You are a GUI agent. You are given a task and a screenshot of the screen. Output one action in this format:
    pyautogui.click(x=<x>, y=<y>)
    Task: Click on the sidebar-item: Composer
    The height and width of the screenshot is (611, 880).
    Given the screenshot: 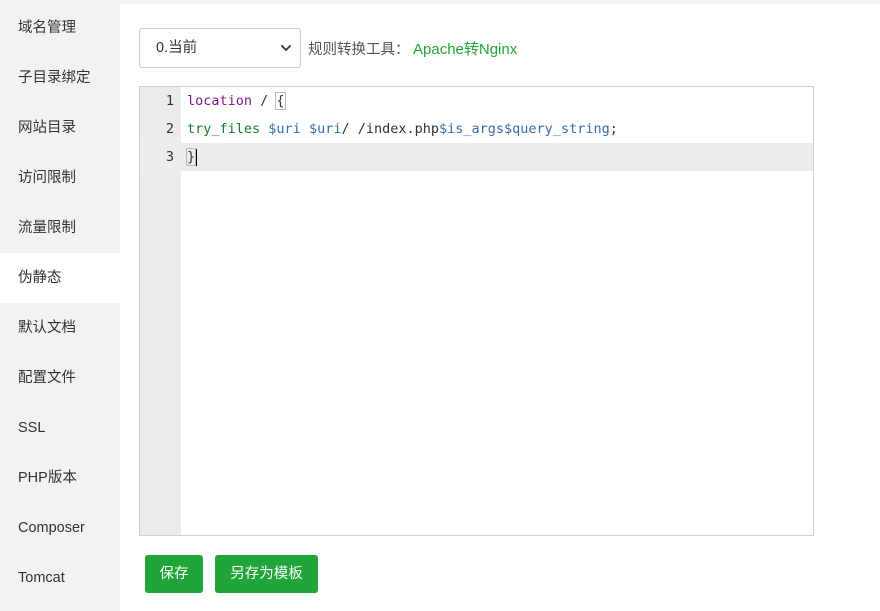 What is the action you would take?
    pyautogui.click(x=60, y=528)
    